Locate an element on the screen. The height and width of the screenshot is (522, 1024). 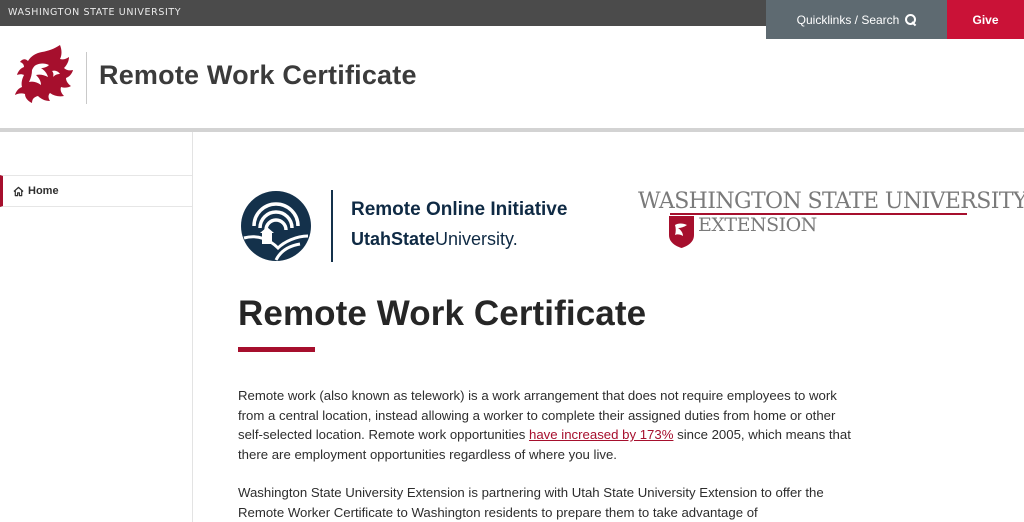
wsu-cougar-logo is located at coordinates (44, 74).